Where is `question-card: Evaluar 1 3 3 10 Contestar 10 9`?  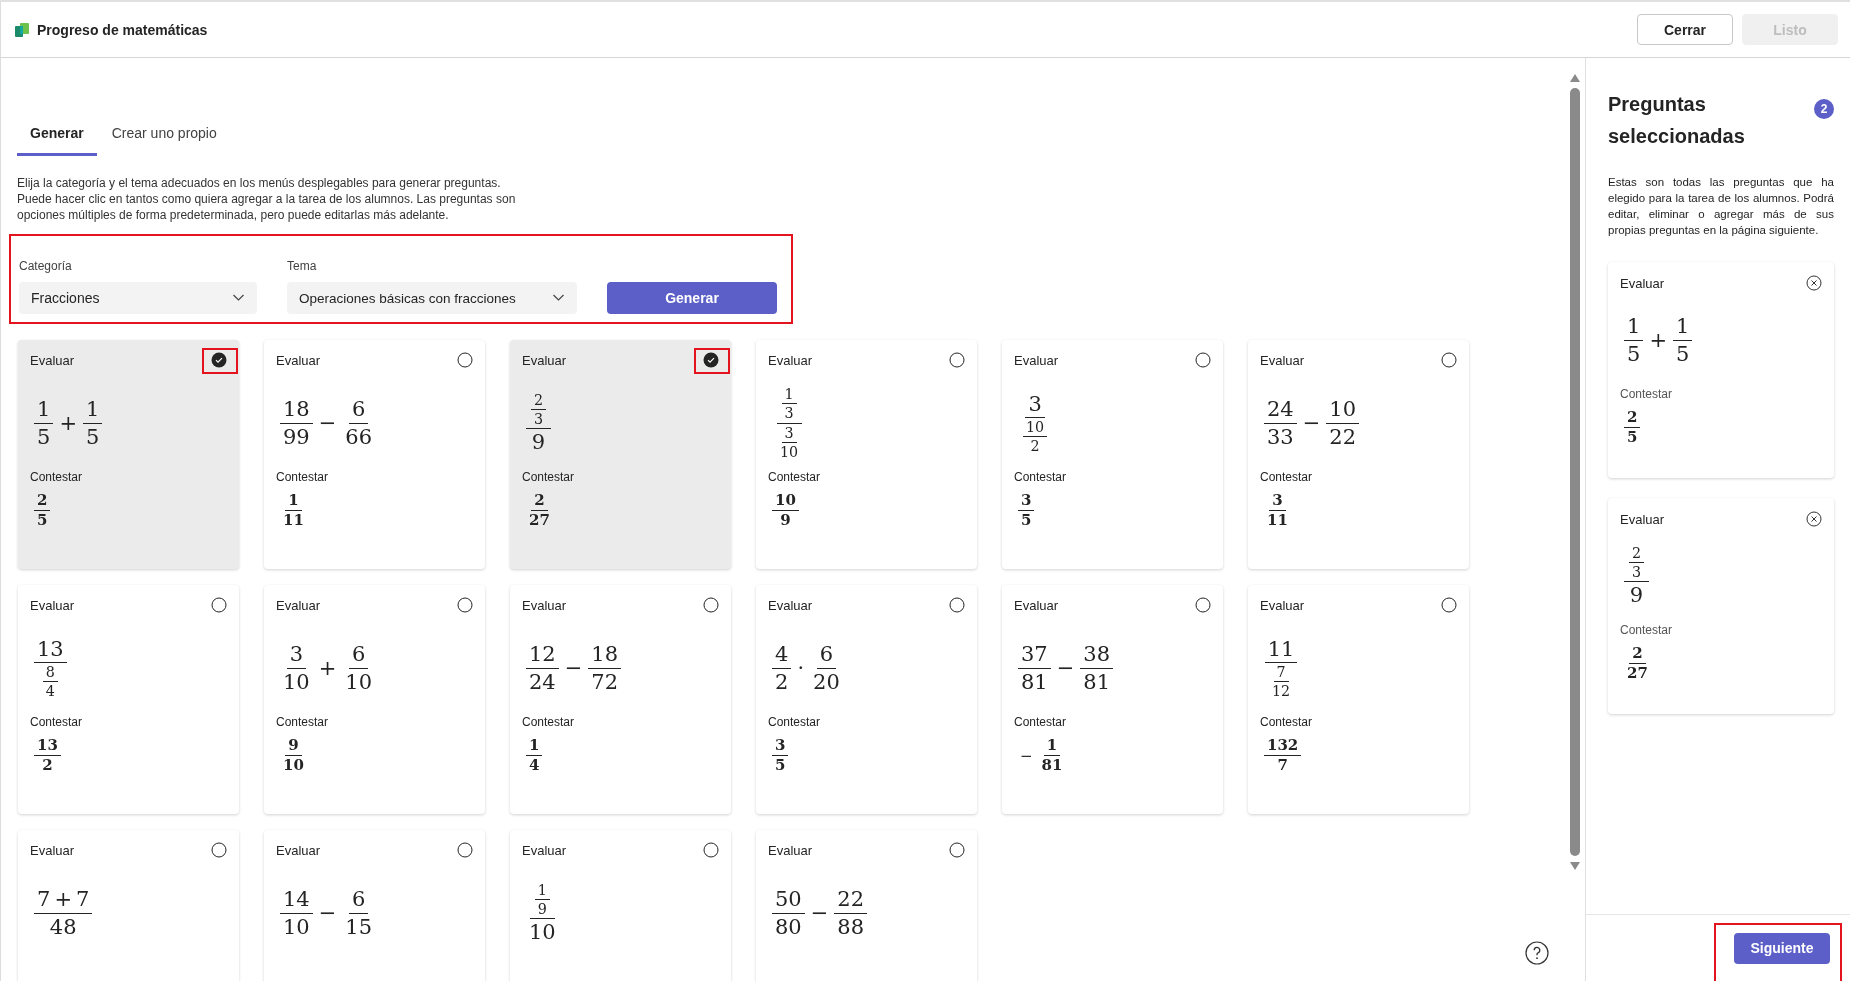
question-card: Evaluar 1 3 3 10 Contestar 10 9 is located at coordinates (866, 454).